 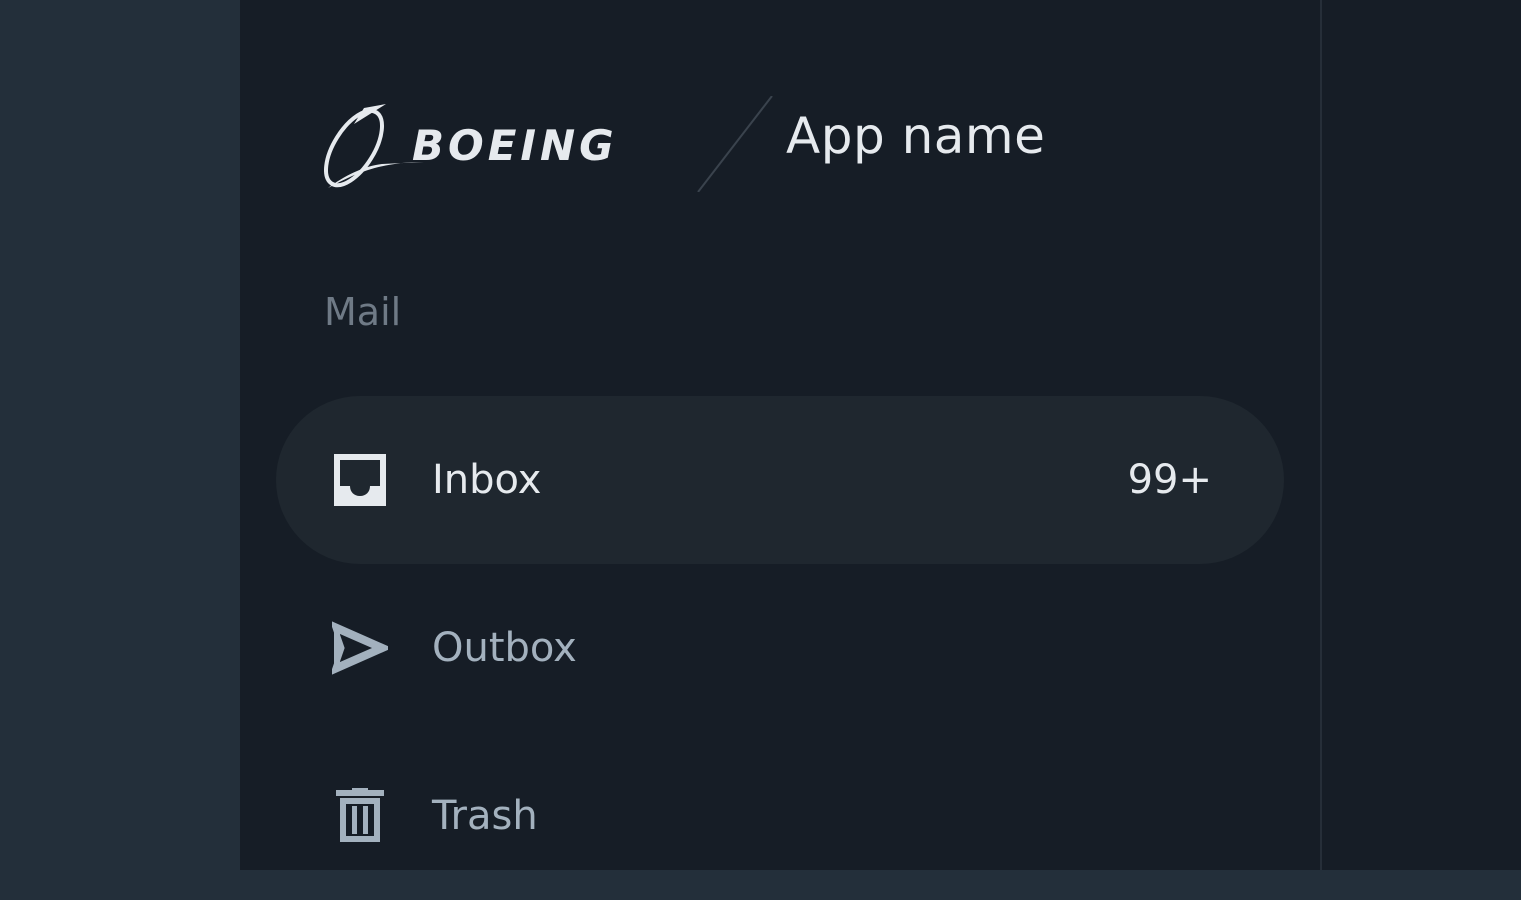 I want to click on section-label-mail: Mail, so click(x=363, y=312).